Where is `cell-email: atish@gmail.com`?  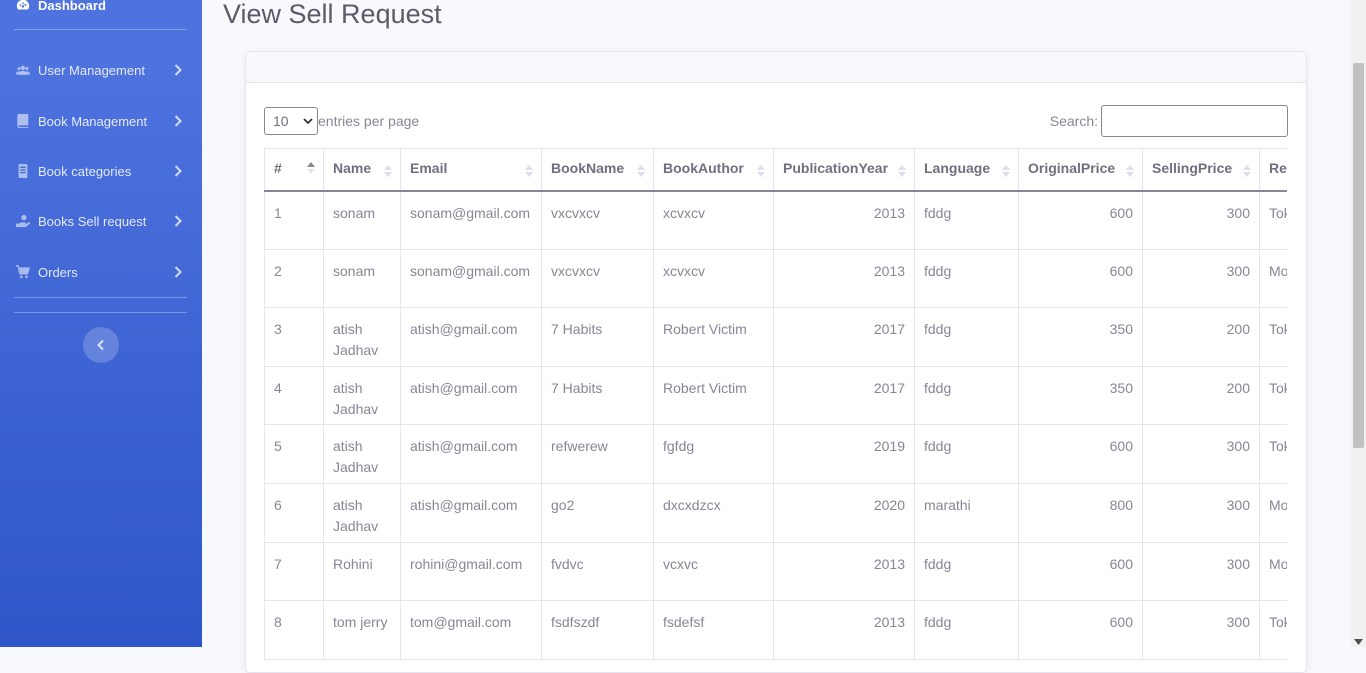
cell-email: atish@gmail.com is located at coordinates (471, 395).